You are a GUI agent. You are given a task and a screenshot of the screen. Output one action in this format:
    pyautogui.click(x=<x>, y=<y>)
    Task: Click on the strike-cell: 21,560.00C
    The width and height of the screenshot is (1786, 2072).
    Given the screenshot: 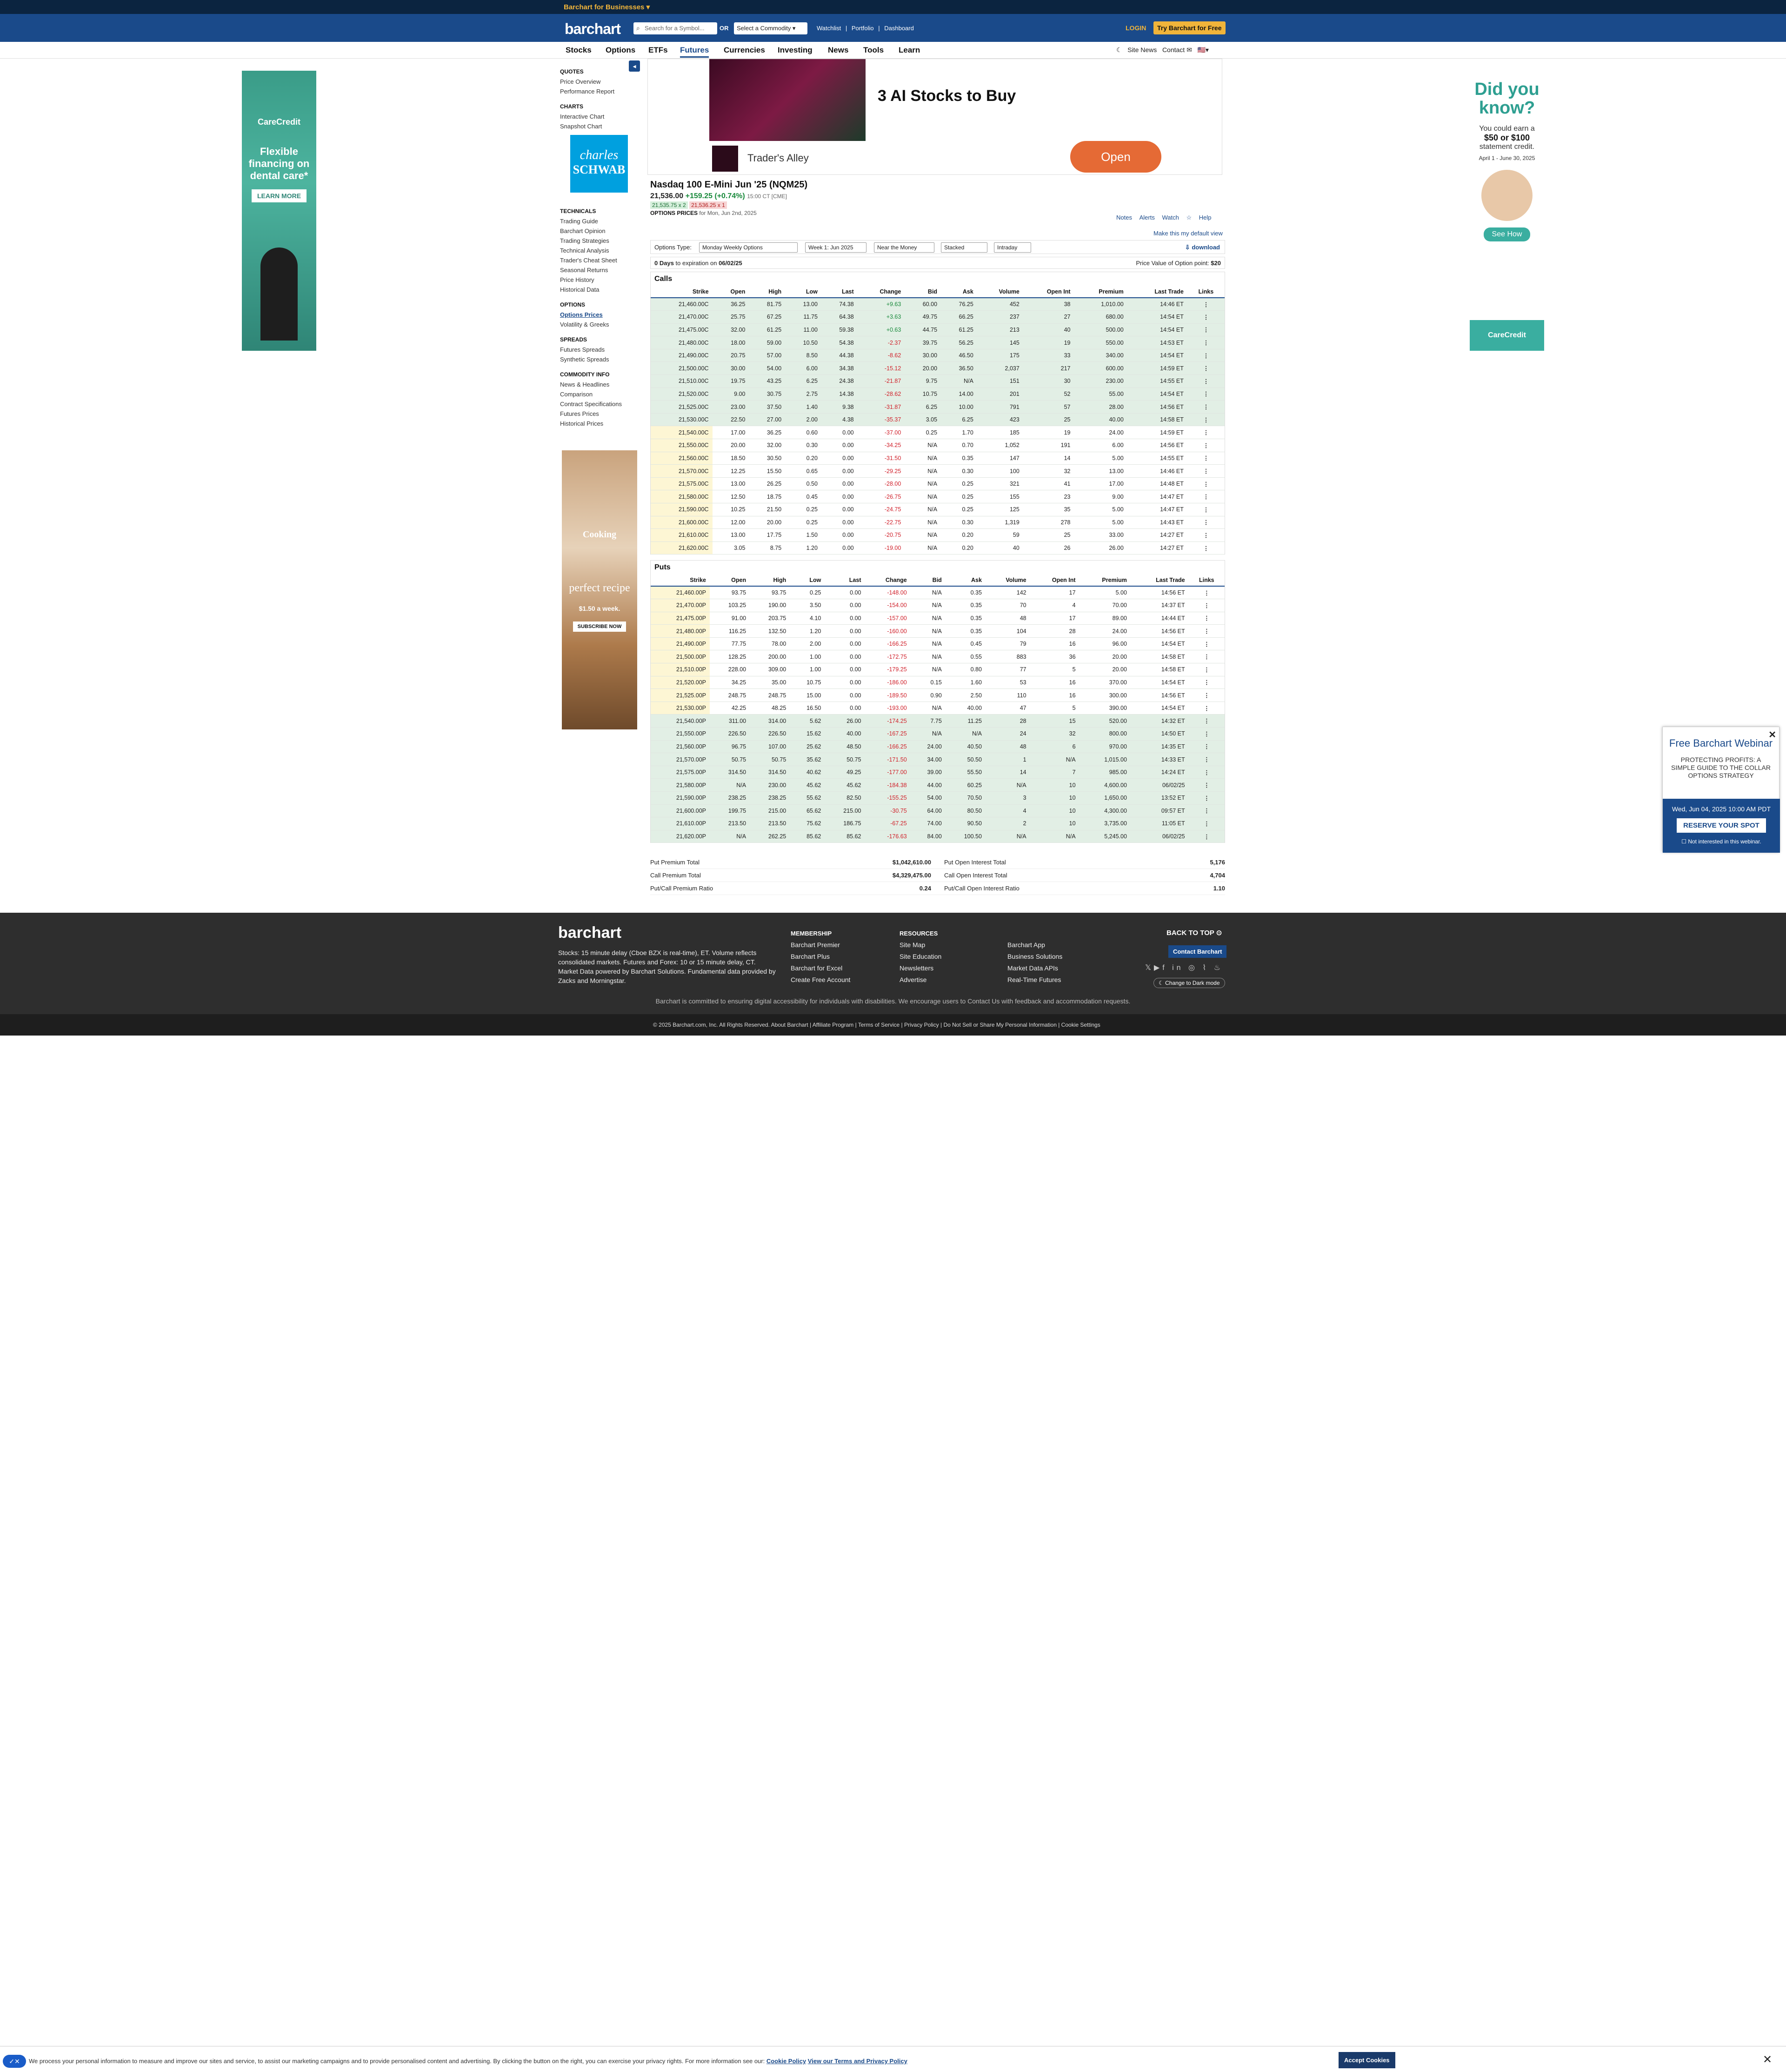 What is the action you would take?
    pyautogui.click(x=682, y=459)
    